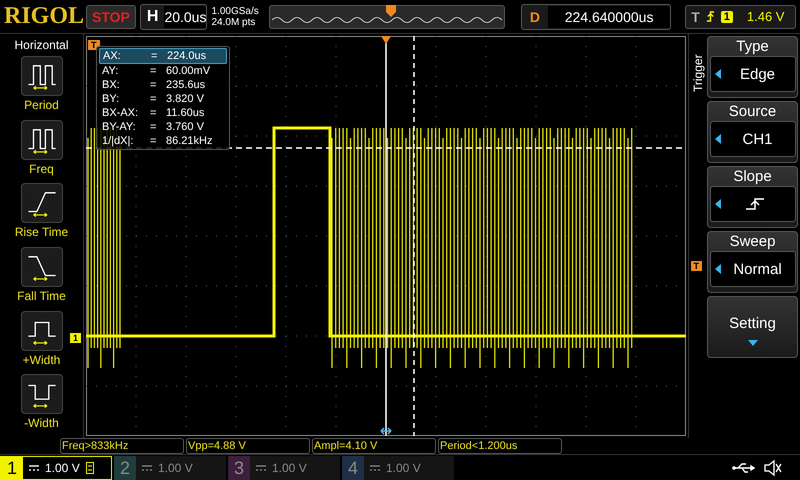 The height and width of the screenshot is (480, 800). Describe the element at coordinates (163, 113) in the screenshot. I see `readout-row: BX-AX: = 11.60us` at that location.